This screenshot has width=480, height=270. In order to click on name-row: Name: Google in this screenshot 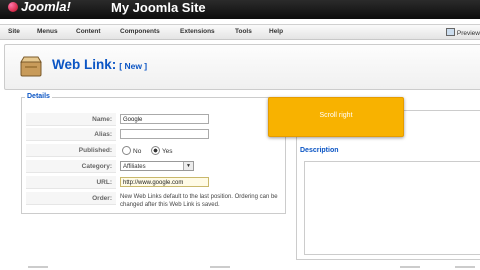, I will do `click(153, 120)`.